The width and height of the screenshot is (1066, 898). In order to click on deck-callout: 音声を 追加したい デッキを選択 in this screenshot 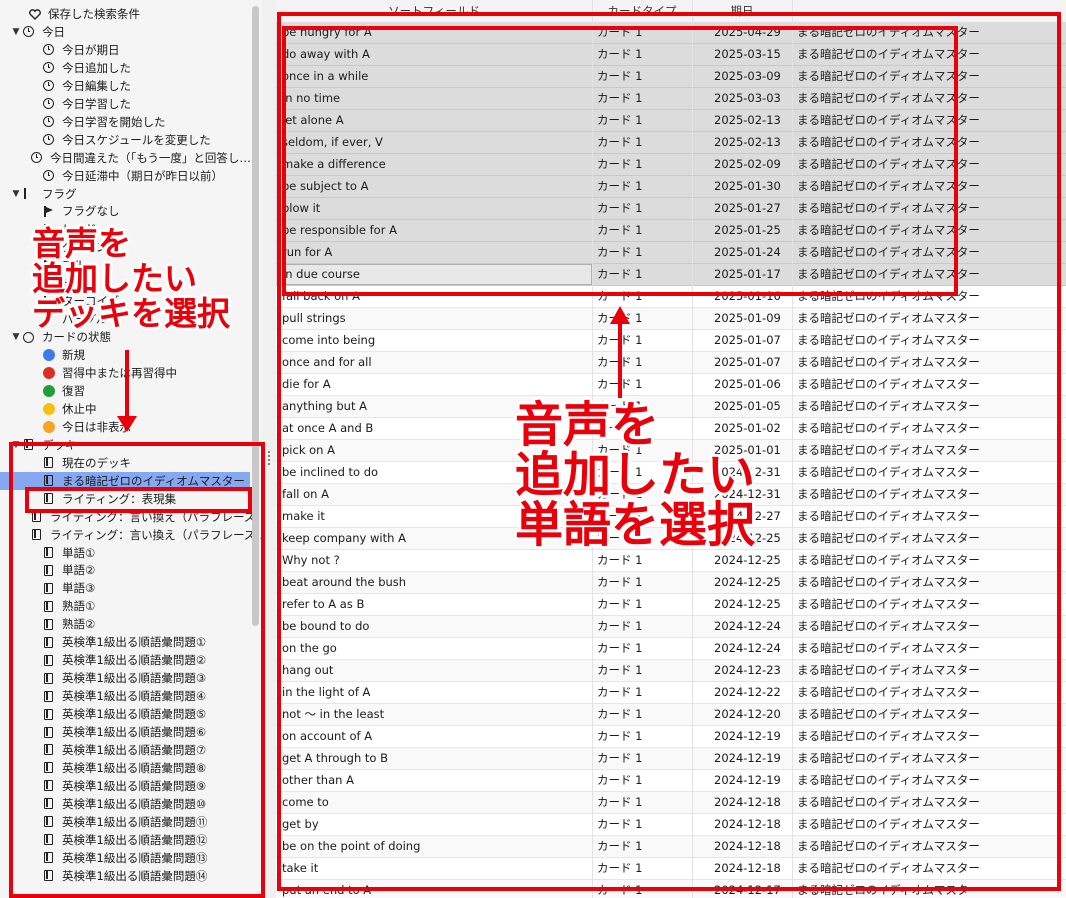, I will do `click(131, 278)`.